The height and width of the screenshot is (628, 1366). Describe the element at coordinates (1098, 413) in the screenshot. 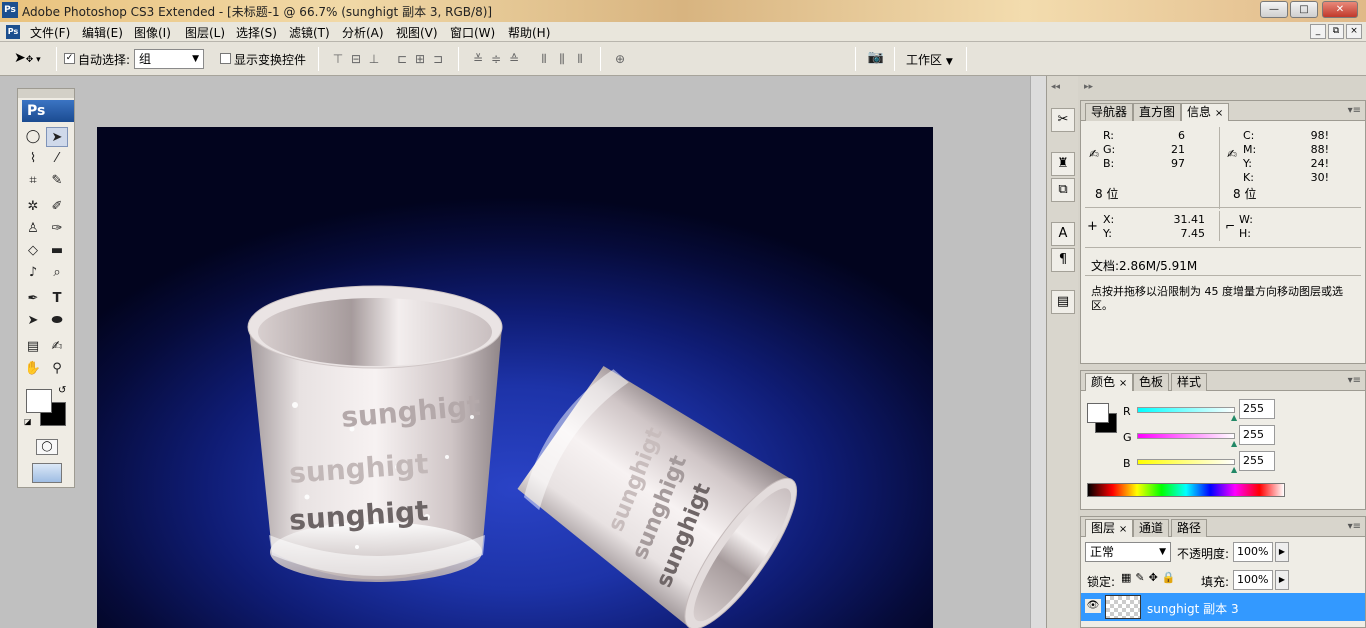

I see `color-fg-swatch` at that location.